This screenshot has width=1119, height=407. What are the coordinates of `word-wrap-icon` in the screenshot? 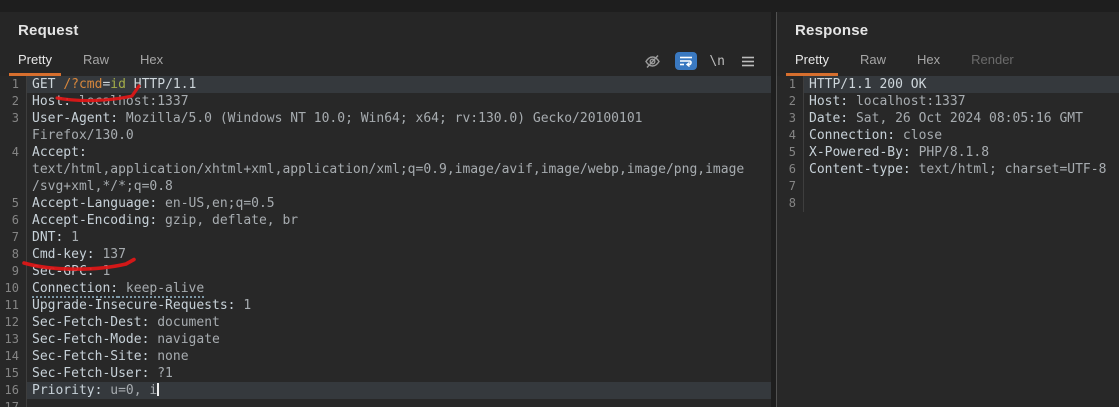 It's located at (686, 61).